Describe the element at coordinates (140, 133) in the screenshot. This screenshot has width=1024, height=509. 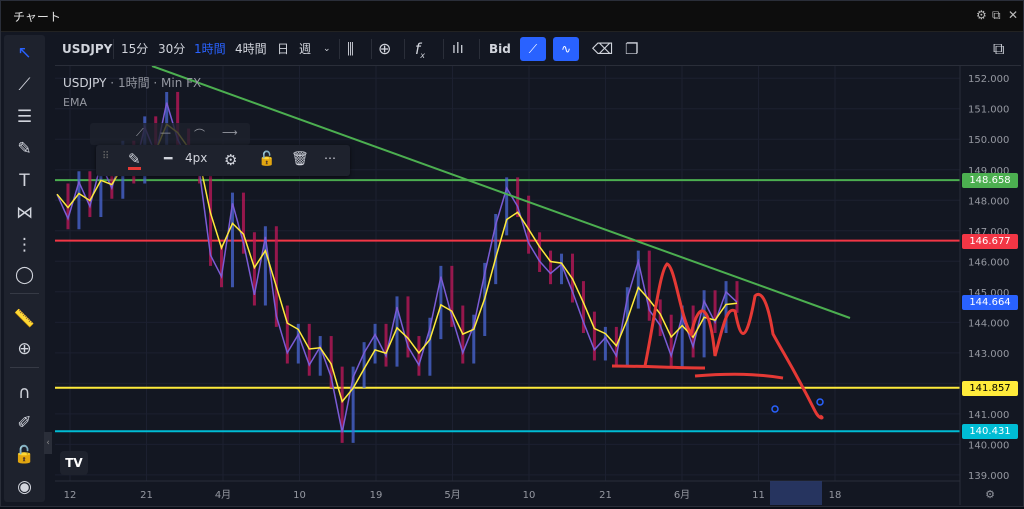
I see `line-style-icon: ⟋` at that location.